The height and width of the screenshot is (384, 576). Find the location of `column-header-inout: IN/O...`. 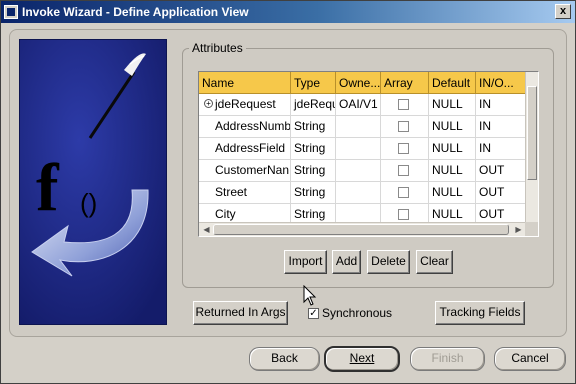

column-header-inout: IN/O... is located at coordinates (501, 83).